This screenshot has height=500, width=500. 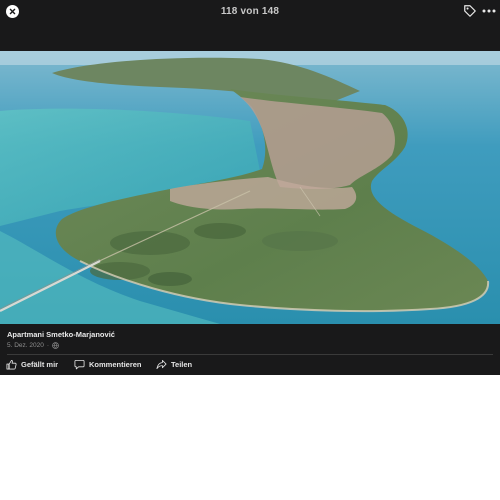 What do you see at coordinates (61, 345) in the screenshot?
I see `post-meta: 5. Dez. 2020 ·` at bounding box center [61, 345].